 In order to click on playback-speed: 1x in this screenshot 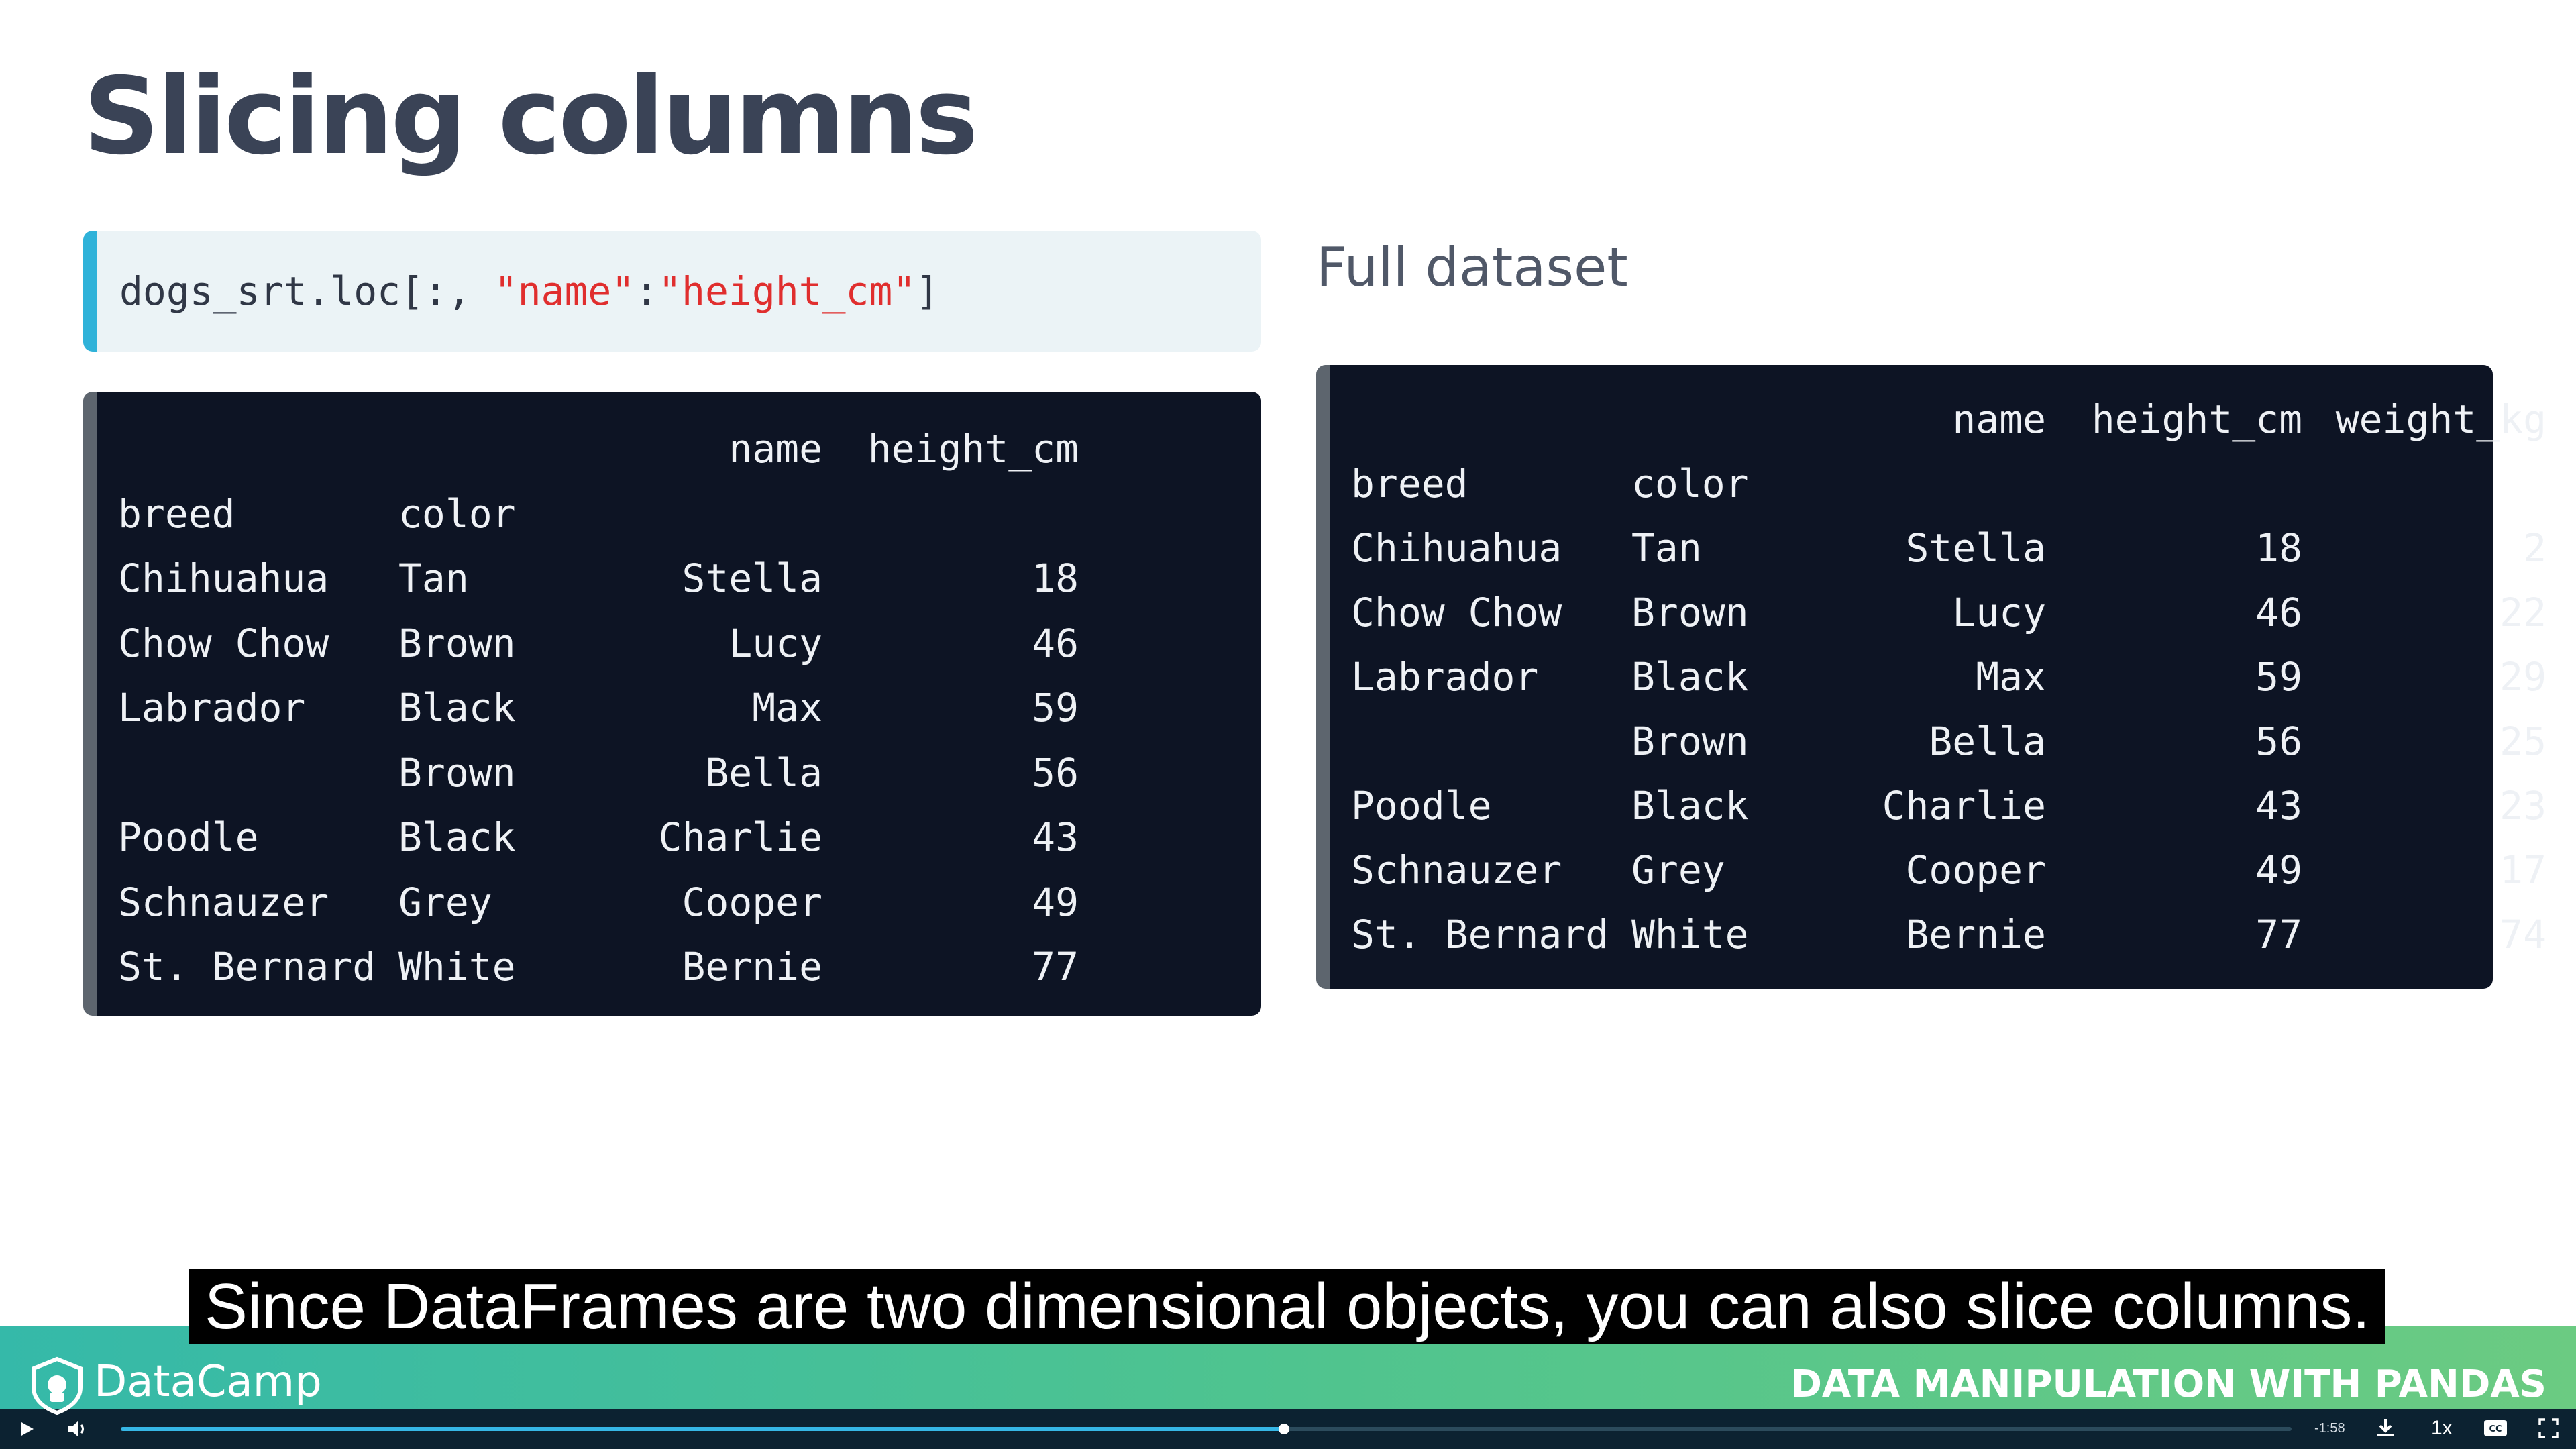, I will do `click(2442, 1428)`.